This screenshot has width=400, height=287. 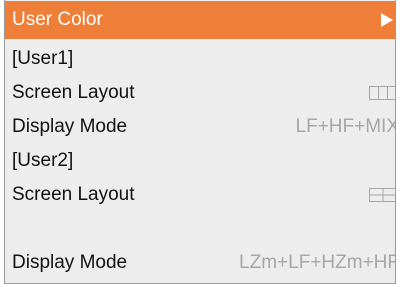 I want to click on menu-header-label: User Color, so click(x=57, y=19).